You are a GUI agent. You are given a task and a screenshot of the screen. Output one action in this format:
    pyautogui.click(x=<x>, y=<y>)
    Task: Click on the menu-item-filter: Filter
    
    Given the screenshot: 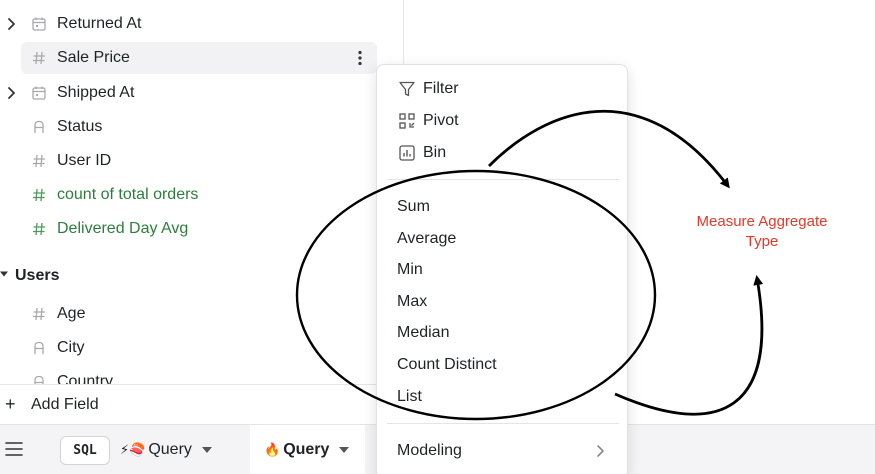 What is the action you would take?
    pyautogui.click(x=502, y=89)
    